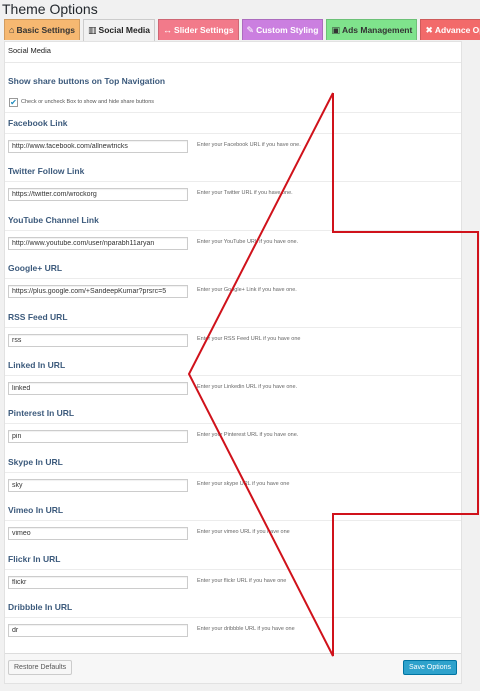 The height and width of the screenshot is (691, 480). I want to click on home-icon: ⌂, so click(12, 30).